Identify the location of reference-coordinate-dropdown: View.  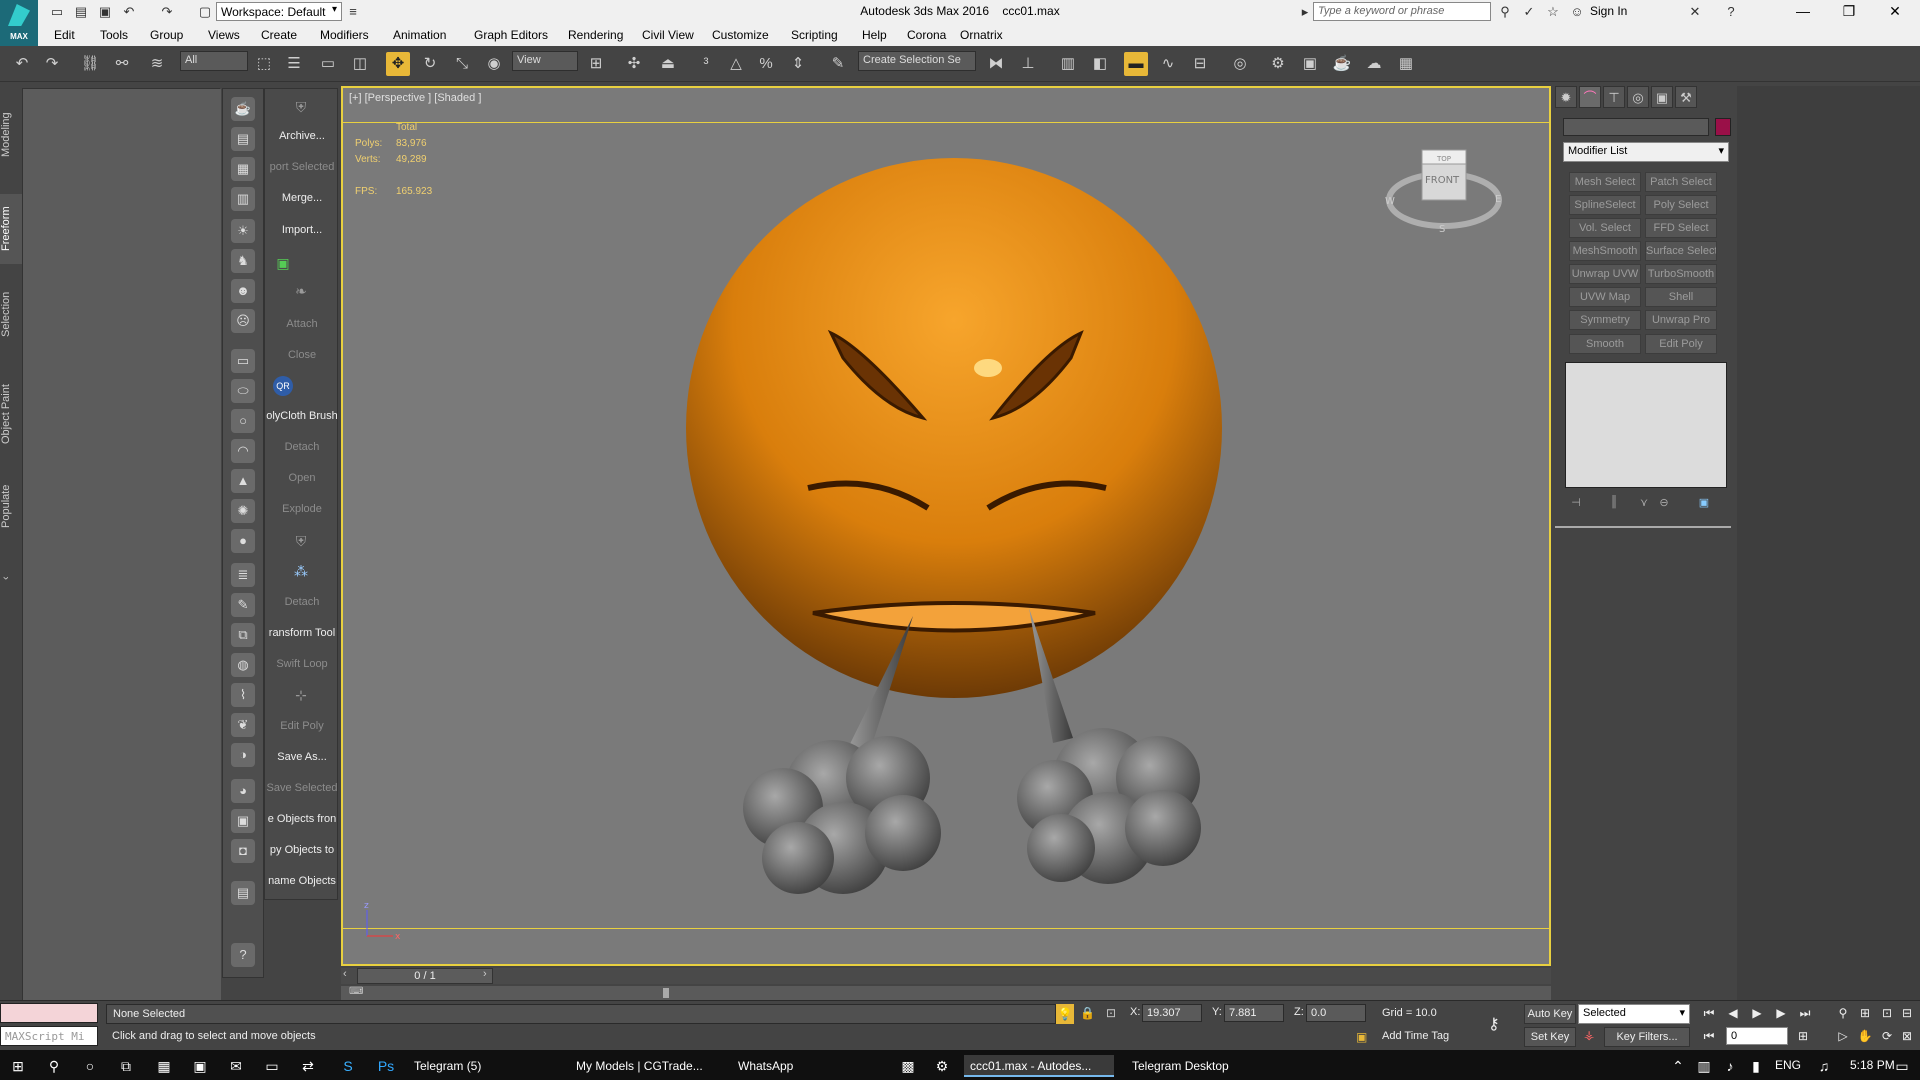
(545, 61).